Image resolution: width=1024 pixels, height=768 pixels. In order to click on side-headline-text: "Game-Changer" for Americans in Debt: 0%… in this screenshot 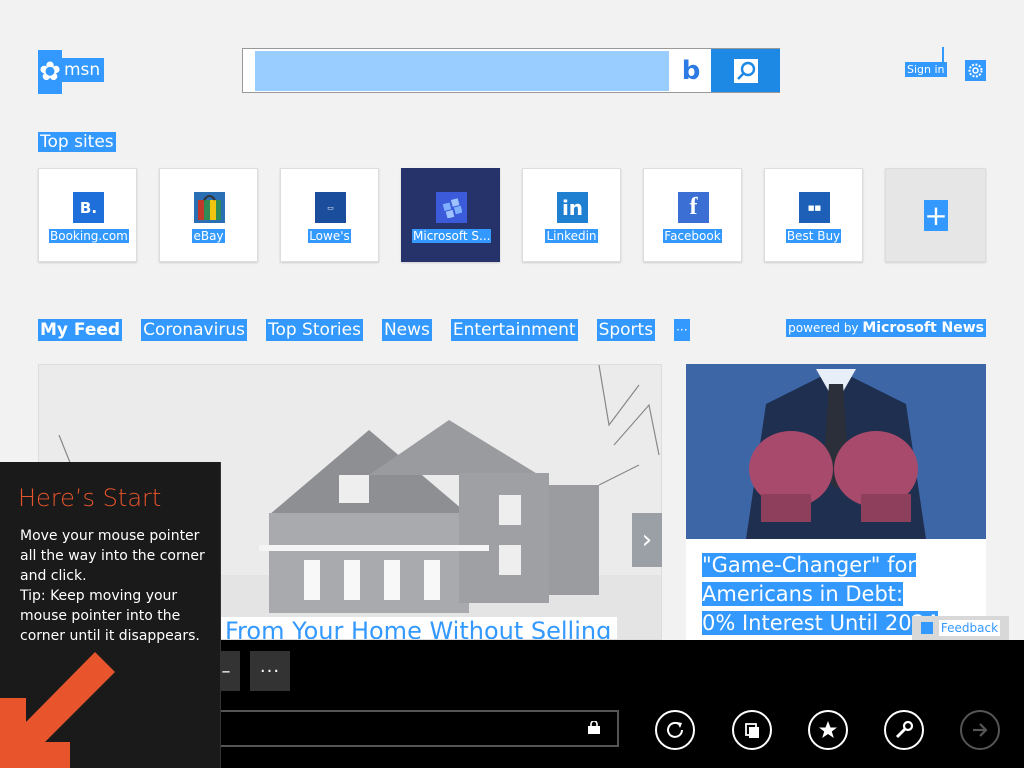, I will do `click(820, 594)`.